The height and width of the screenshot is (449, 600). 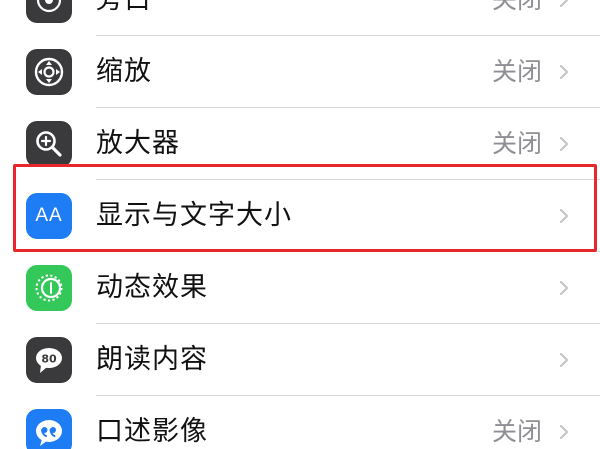 I want to click on zoom-icon, so click(x=49, y=72).